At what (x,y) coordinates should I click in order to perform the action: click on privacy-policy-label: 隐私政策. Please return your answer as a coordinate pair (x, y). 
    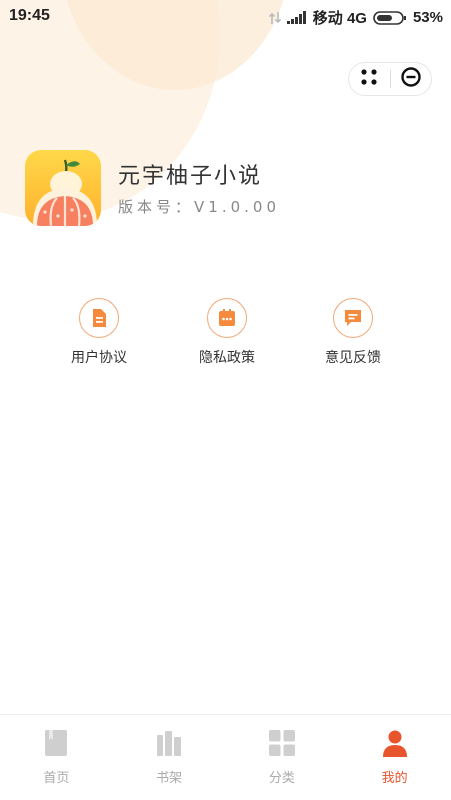
    Looking at the image, I should click on (227, 358).